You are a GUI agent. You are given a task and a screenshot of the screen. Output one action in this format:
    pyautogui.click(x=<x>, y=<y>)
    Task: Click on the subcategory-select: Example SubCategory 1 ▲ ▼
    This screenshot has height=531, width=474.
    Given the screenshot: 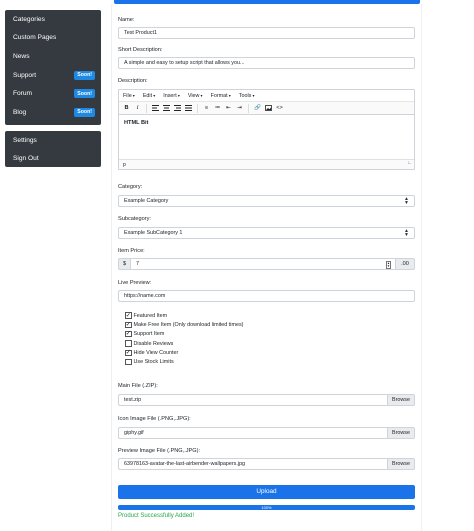 What is the action you would take?
    pyautogui.click(x=266, y=233)
    